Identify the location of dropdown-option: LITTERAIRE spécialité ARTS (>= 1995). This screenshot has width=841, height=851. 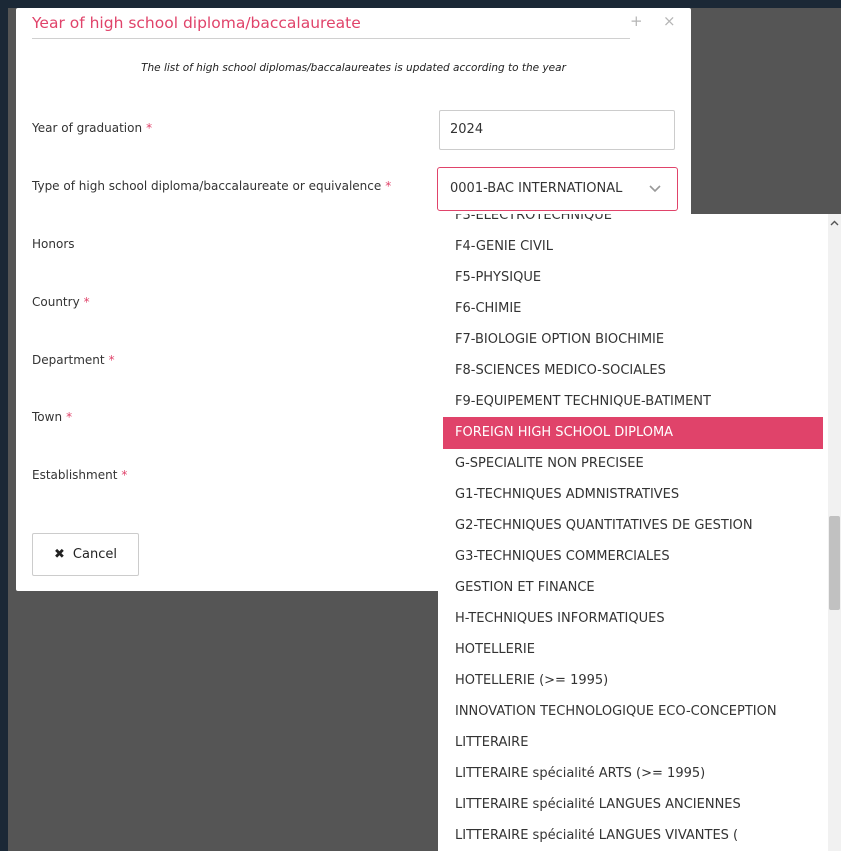
(633, 774).